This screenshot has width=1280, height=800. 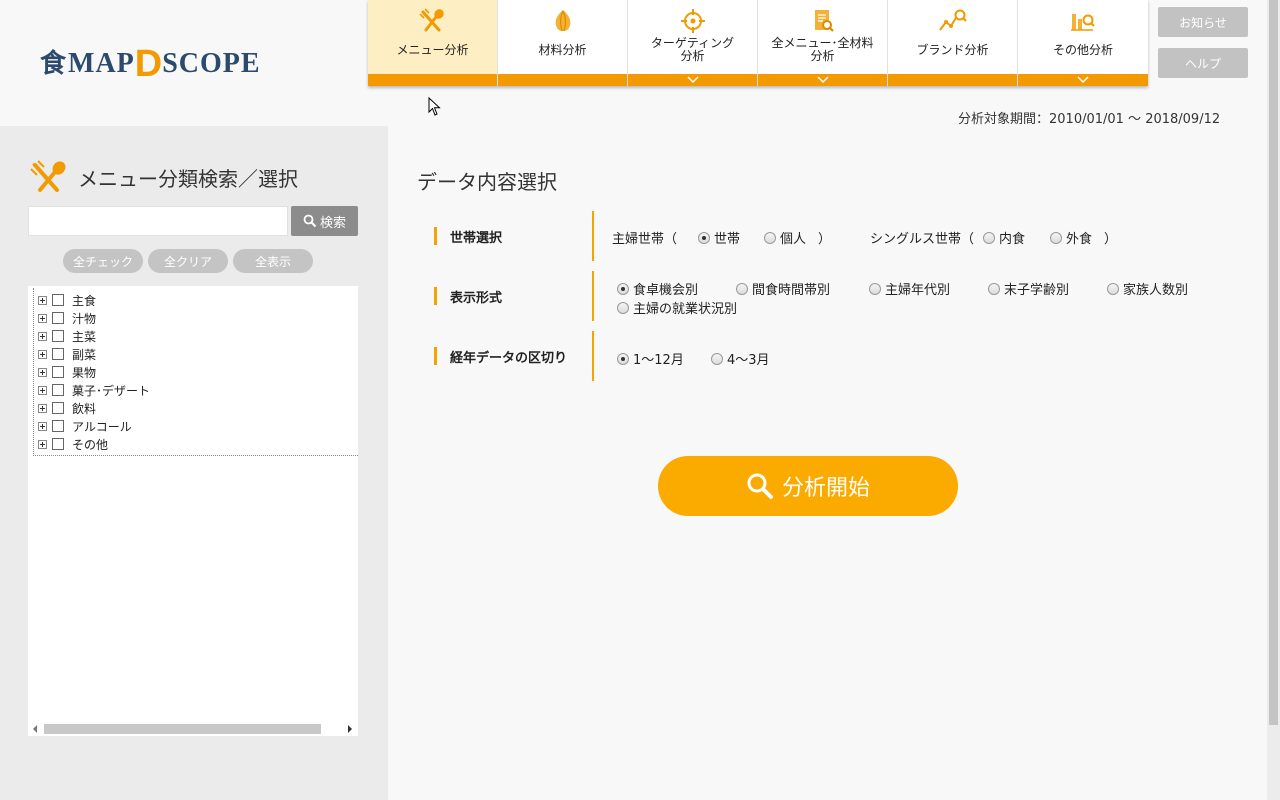 I want to click on display-format-label: 表示形式, so click(x=468, y=296).